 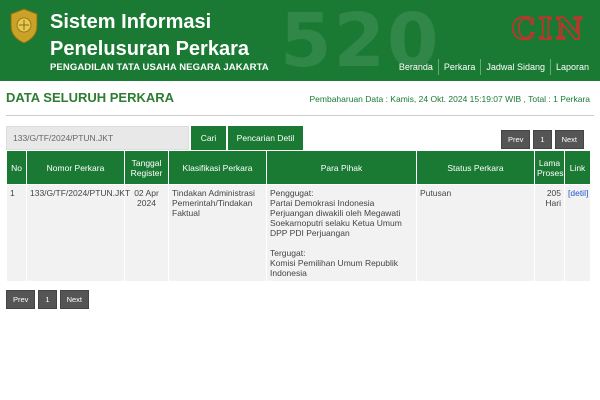 I want to click on next-button: Next, so click(x=569, y=139).